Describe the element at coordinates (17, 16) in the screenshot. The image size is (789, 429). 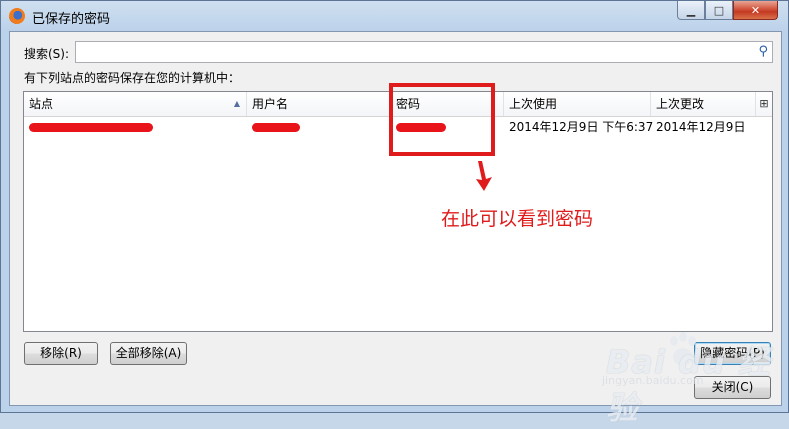
I see `firefox-icon` at that location.